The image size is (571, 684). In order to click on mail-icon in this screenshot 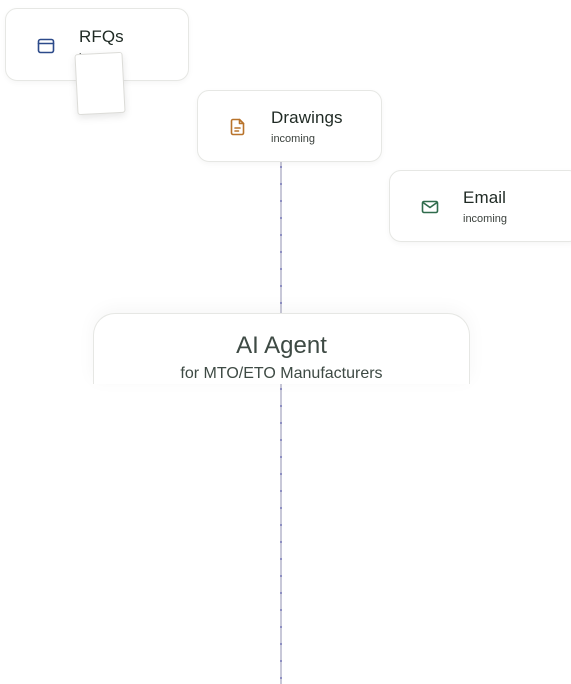, I will do `click(430, 207)`.